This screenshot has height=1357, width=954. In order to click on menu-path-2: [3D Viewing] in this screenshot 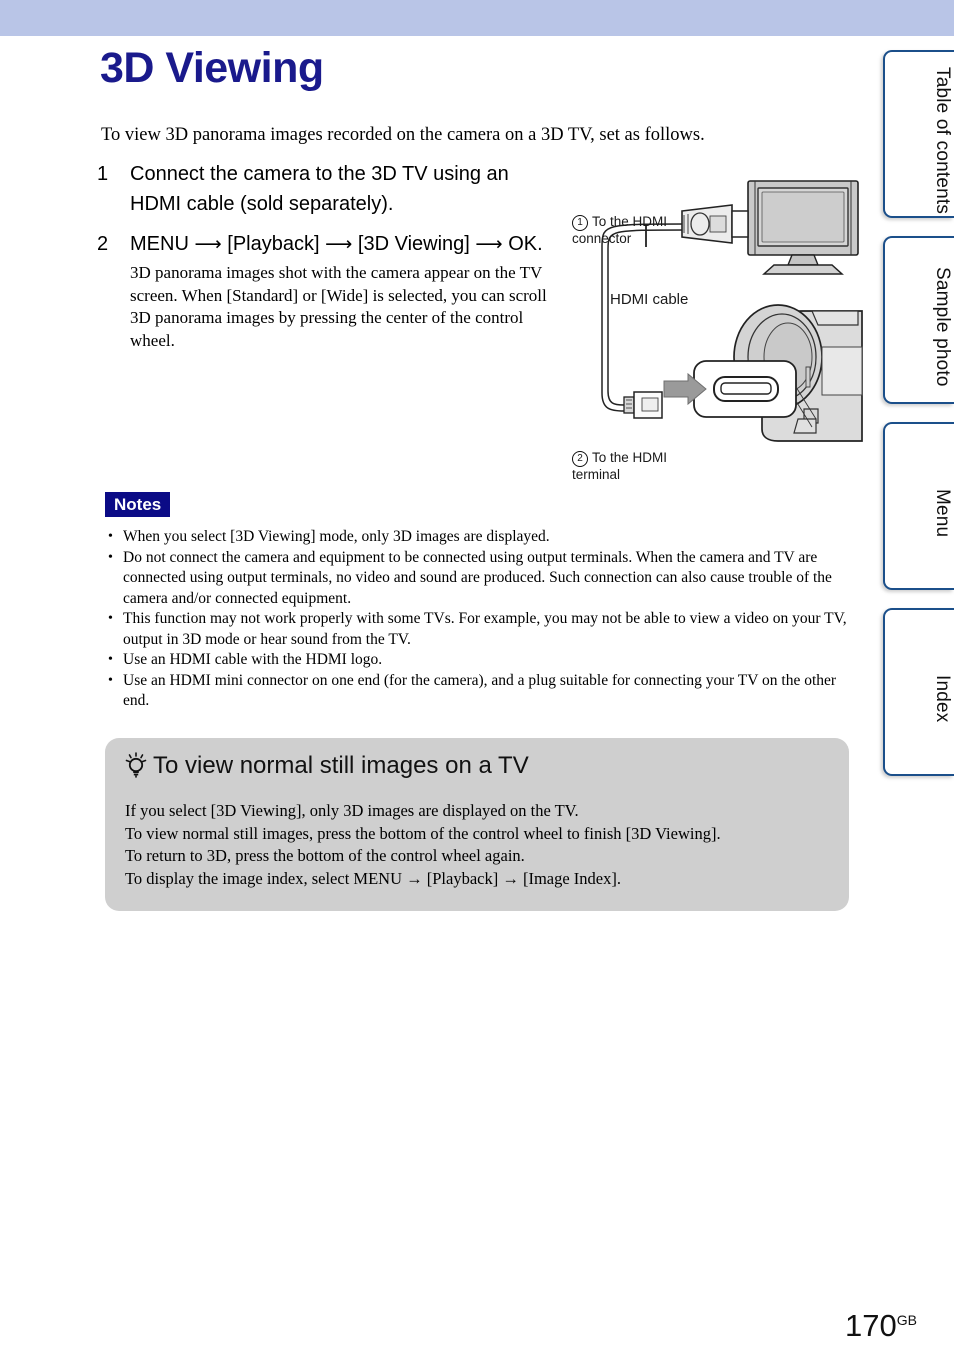, I will do `click(413, 244)`.